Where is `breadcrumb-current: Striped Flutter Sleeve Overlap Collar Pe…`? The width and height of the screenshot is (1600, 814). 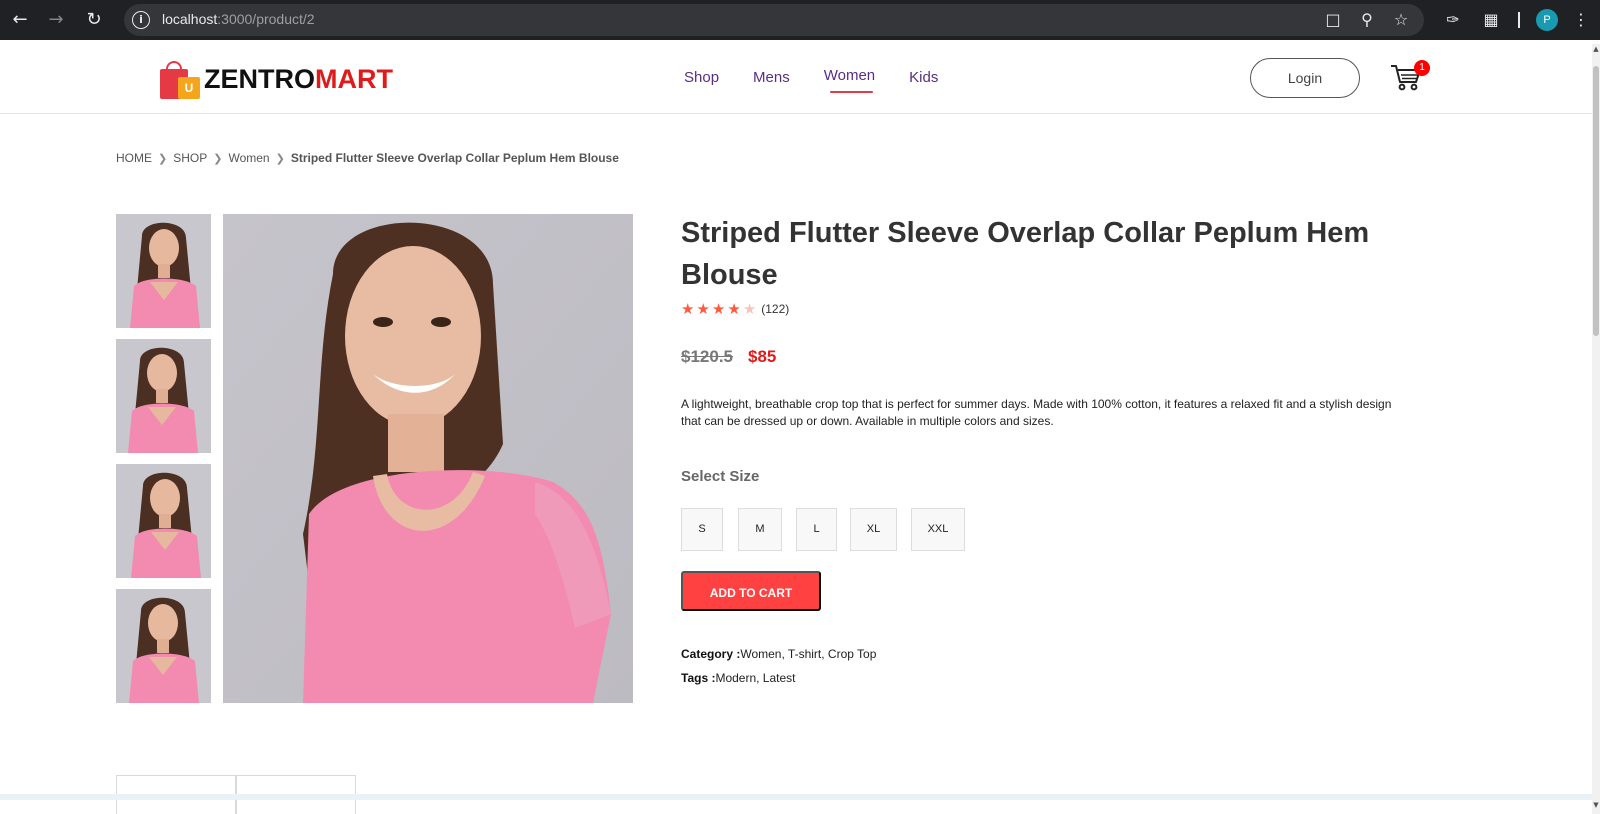
breadcrumb-current: Striped Flutter Sleeve Overlap Collar Pe… is located at coordinates (454, 158).